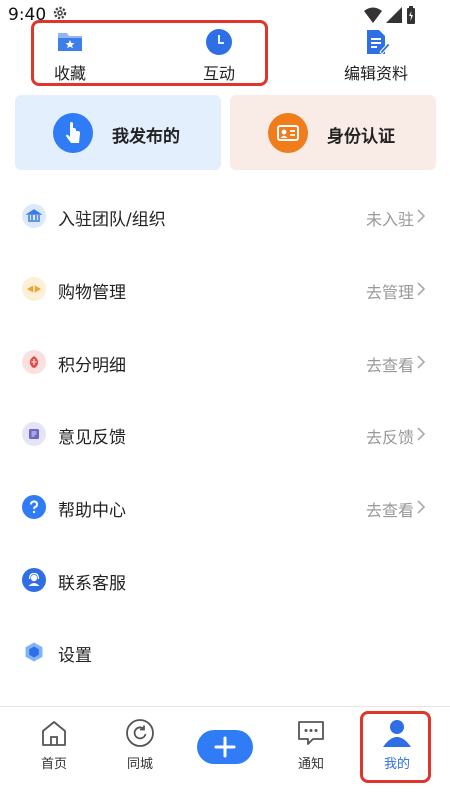  I want to click on menu-item-shopping: 购物管理 去管理, so click(225, 289).